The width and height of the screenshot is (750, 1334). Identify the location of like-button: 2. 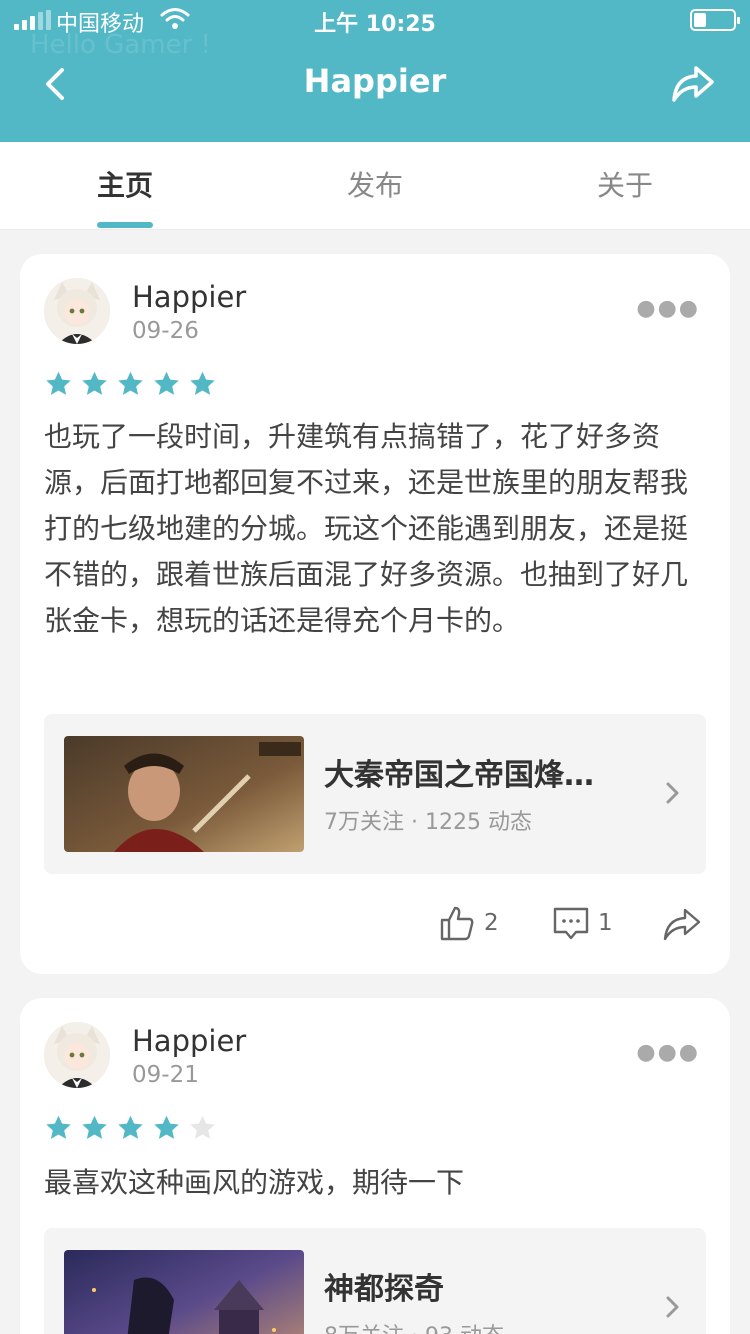
(468, 923).